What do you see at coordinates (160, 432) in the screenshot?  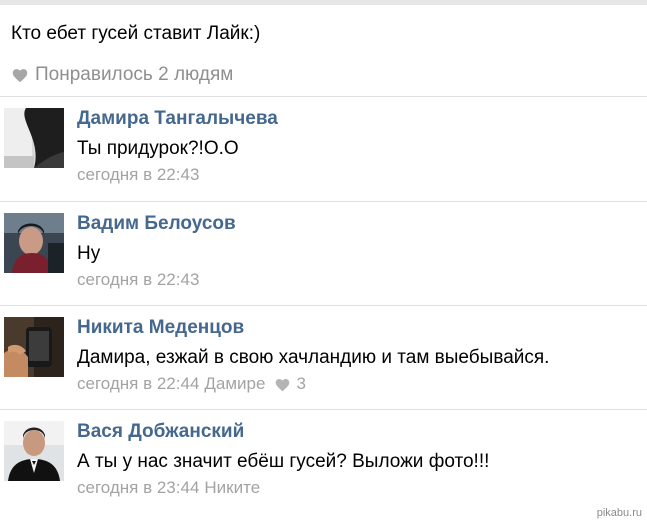 I see `author-name: Вася Добжанский` at bounding box center [160, 432].